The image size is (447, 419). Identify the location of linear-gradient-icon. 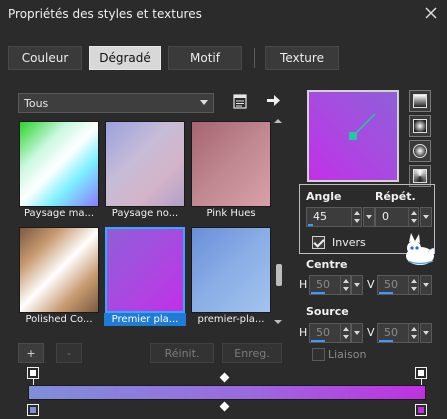
(420, 101).